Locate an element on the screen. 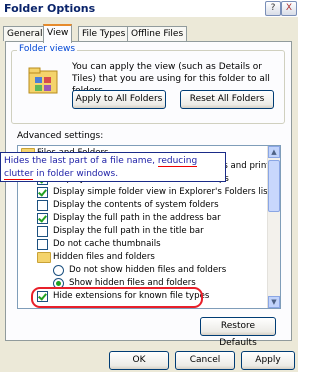 This screenshot has width=320, height=372. ok-button: OK is located at coordinates (139, 360).